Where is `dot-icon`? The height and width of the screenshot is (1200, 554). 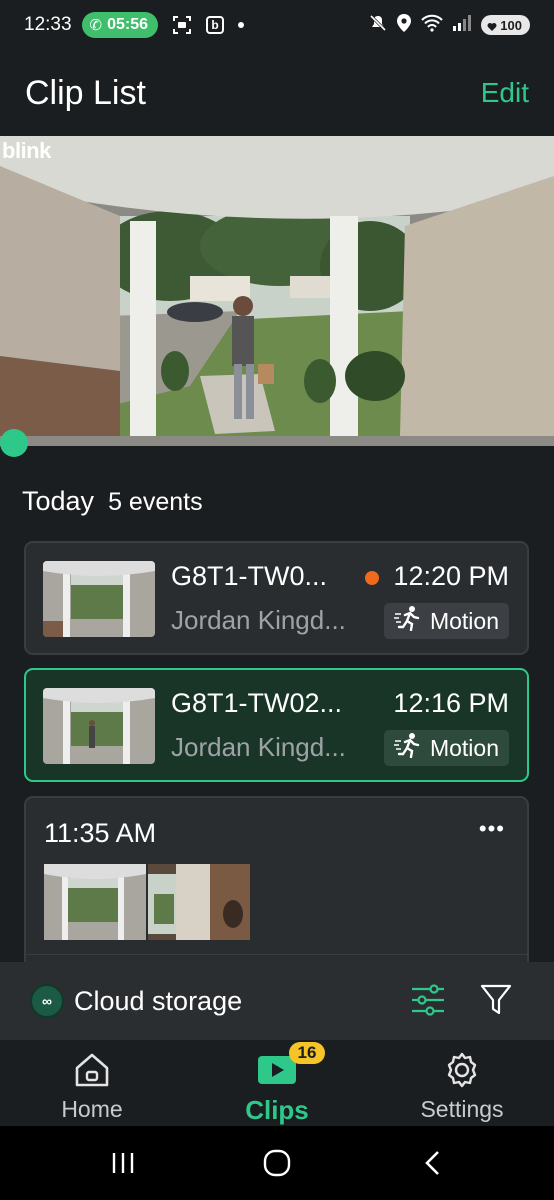
dot-icon is located at coordinates (241, 25).